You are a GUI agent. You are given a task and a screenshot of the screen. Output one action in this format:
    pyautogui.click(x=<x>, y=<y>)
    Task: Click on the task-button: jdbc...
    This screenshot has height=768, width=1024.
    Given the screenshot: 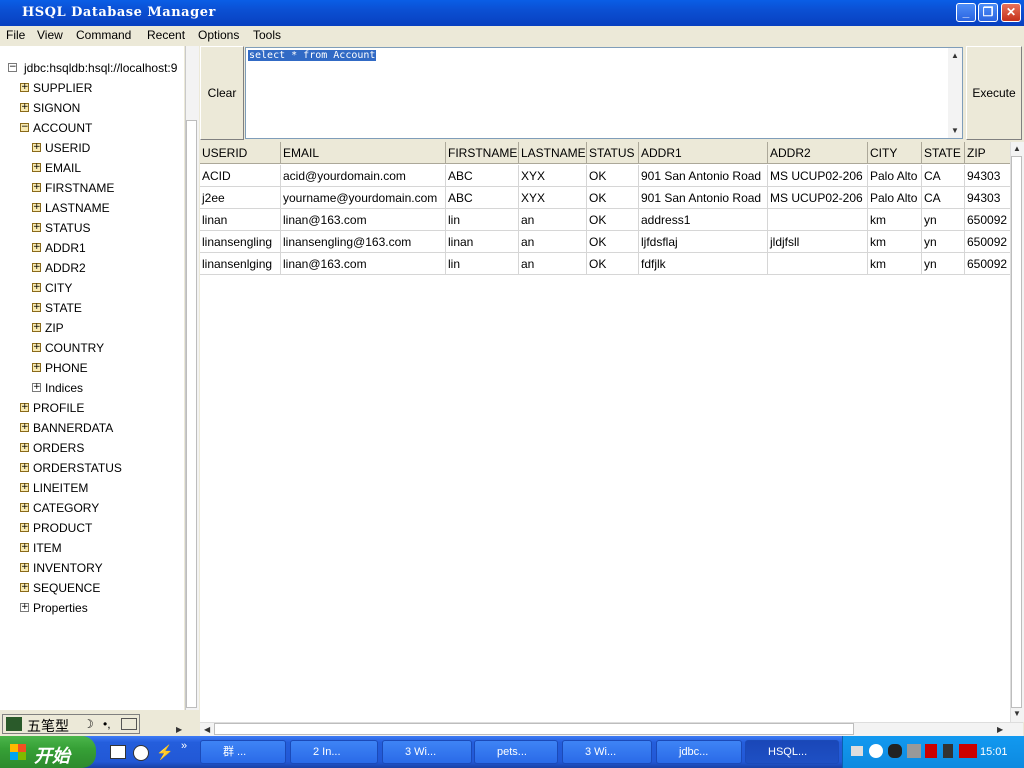 What is the action you would take?
    pyautogui.click(x=699, y=752)
    